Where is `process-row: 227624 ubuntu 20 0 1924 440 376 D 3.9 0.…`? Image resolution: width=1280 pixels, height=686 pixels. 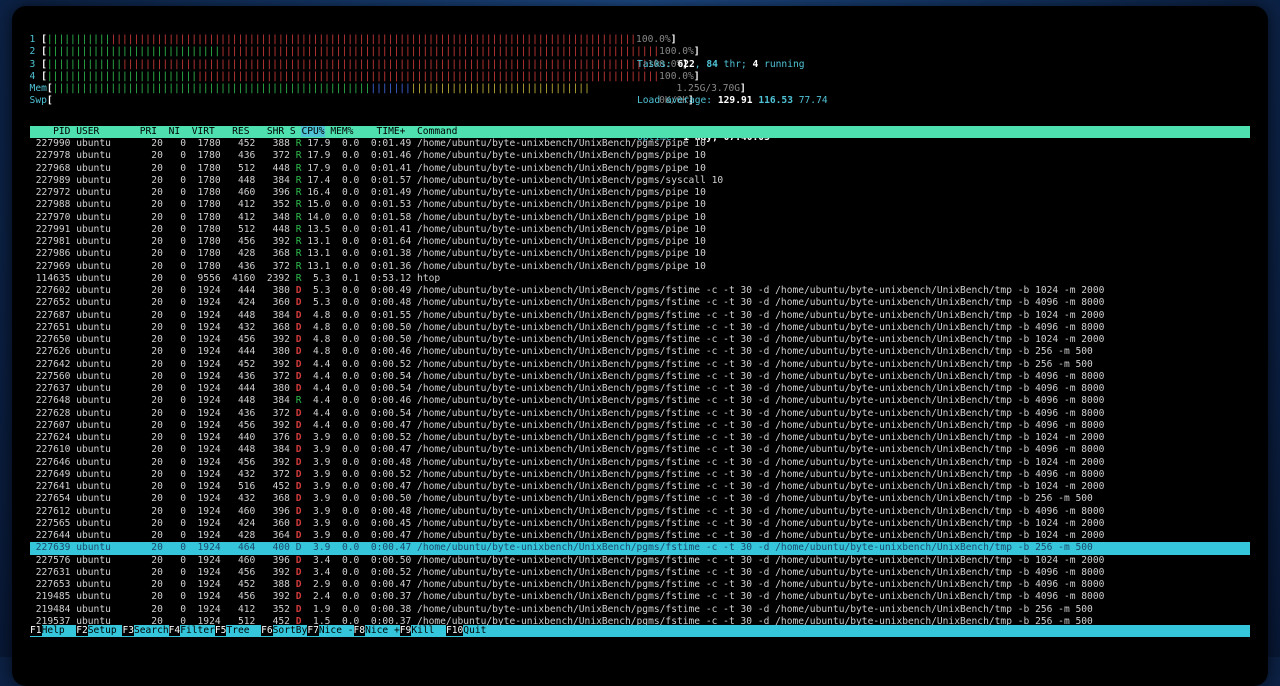 process-row: 227624 ubuntu 20 0 1924 440 376 D 3.9 0.… is located at coordinates (640, 438).